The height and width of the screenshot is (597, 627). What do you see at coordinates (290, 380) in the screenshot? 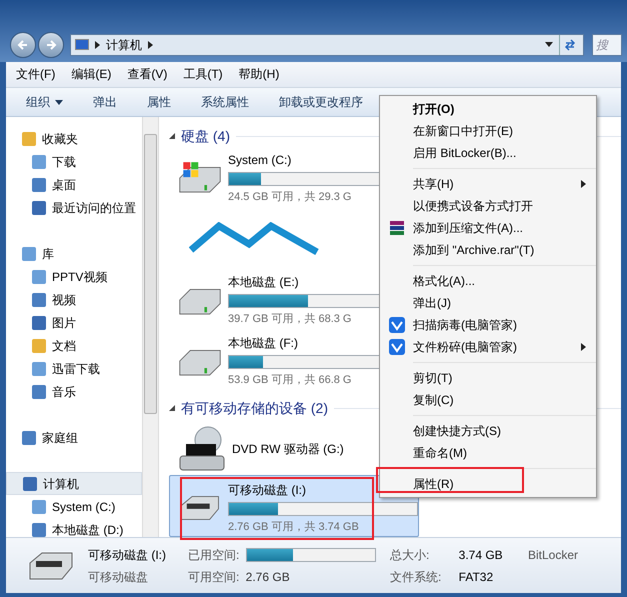
I see `drive-capacity: 53.9 GB 可用，共 66.8 G` at bounding box center [290, 380].